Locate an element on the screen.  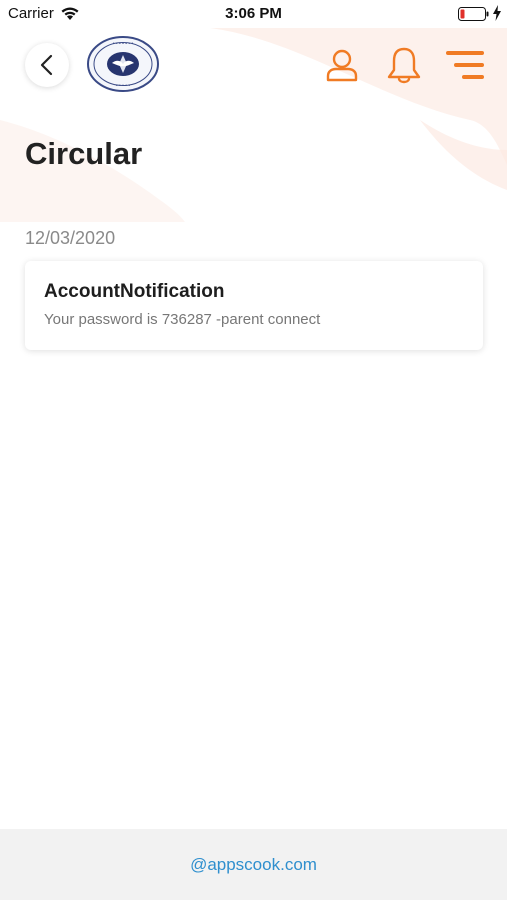
circular-title: AccountNotification is located at coordinates (134, 291).